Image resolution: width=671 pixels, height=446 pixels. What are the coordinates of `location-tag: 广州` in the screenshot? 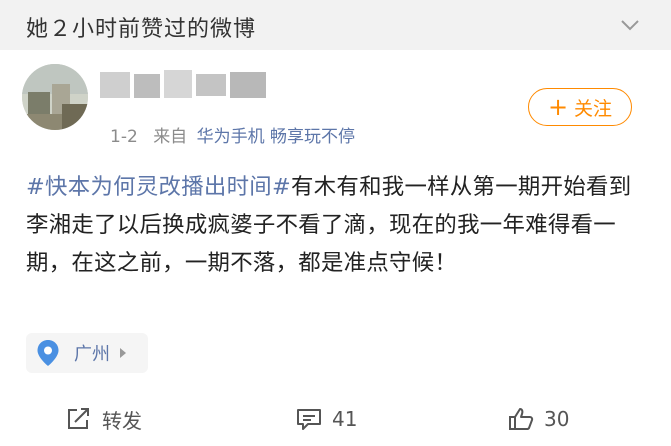 It's located at (87, 353).